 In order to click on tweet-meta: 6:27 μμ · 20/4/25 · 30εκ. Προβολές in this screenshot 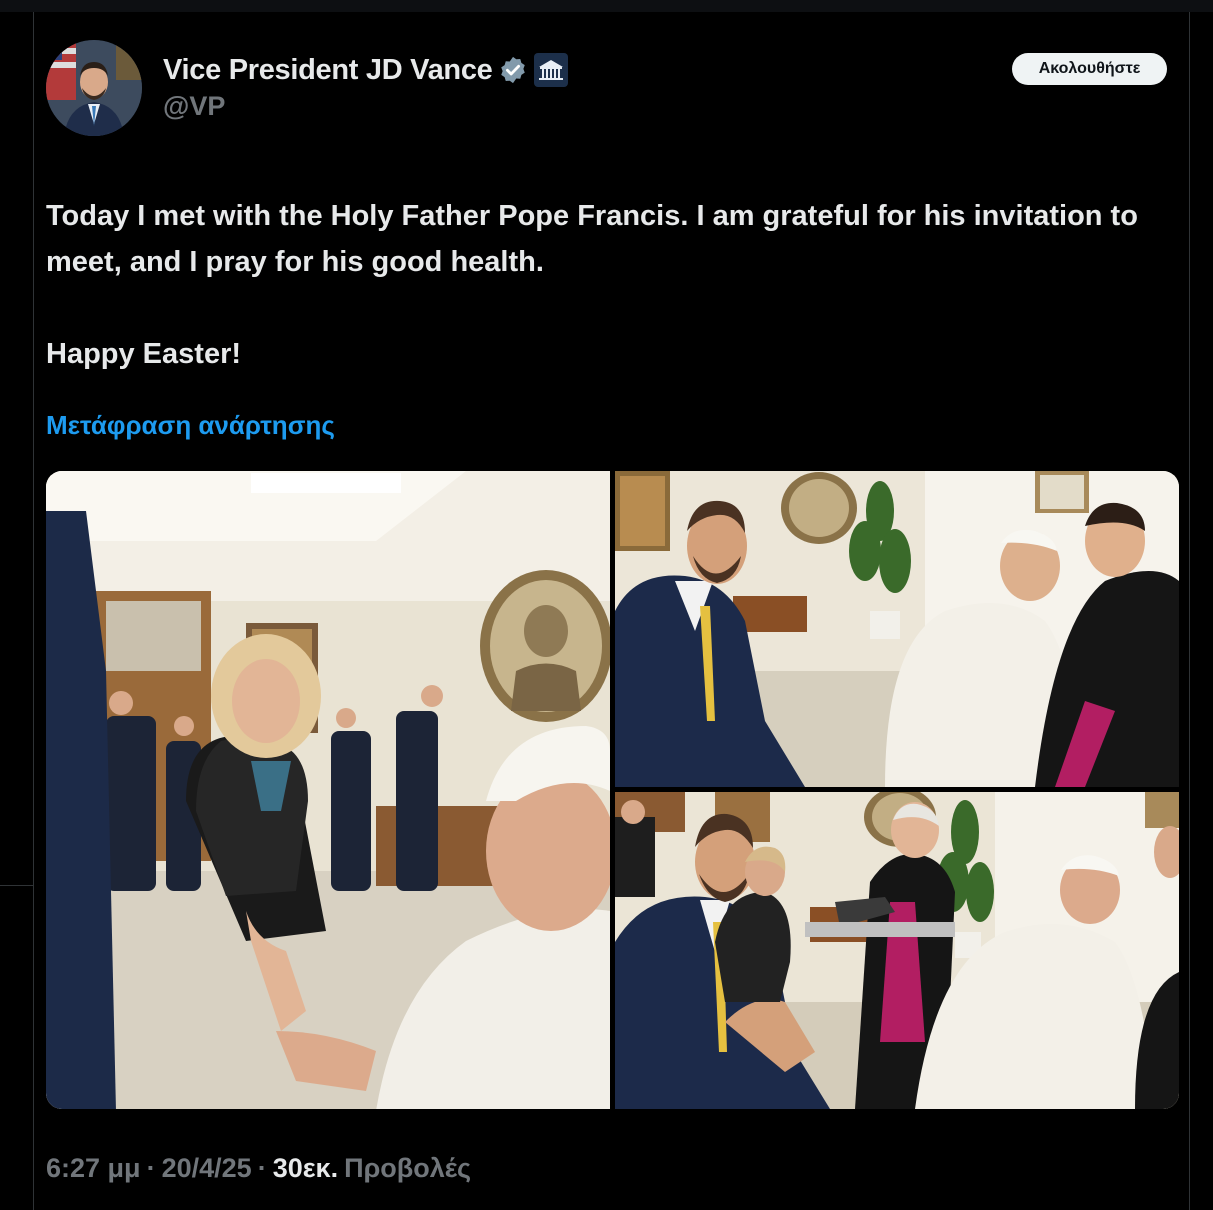, I will do `click(258, 1168)`.